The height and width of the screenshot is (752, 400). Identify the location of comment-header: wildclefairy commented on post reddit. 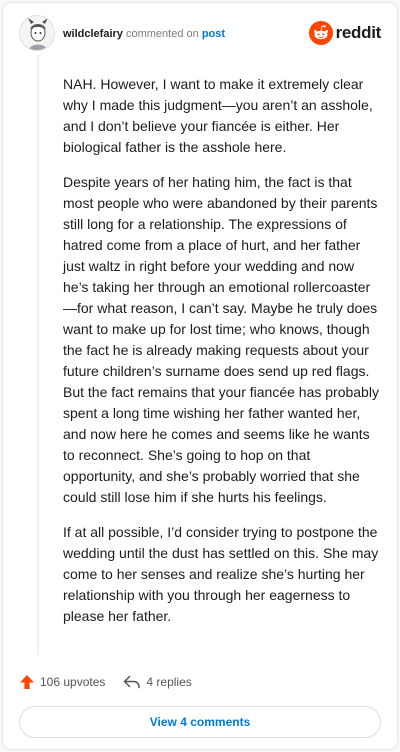
(200, 35).